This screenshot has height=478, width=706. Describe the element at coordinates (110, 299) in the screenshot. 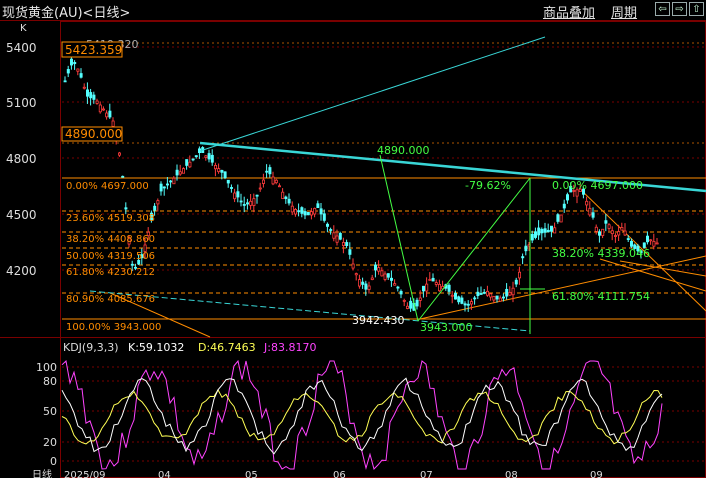

I see `fib-label: 80.90% 4085.676` at that location.